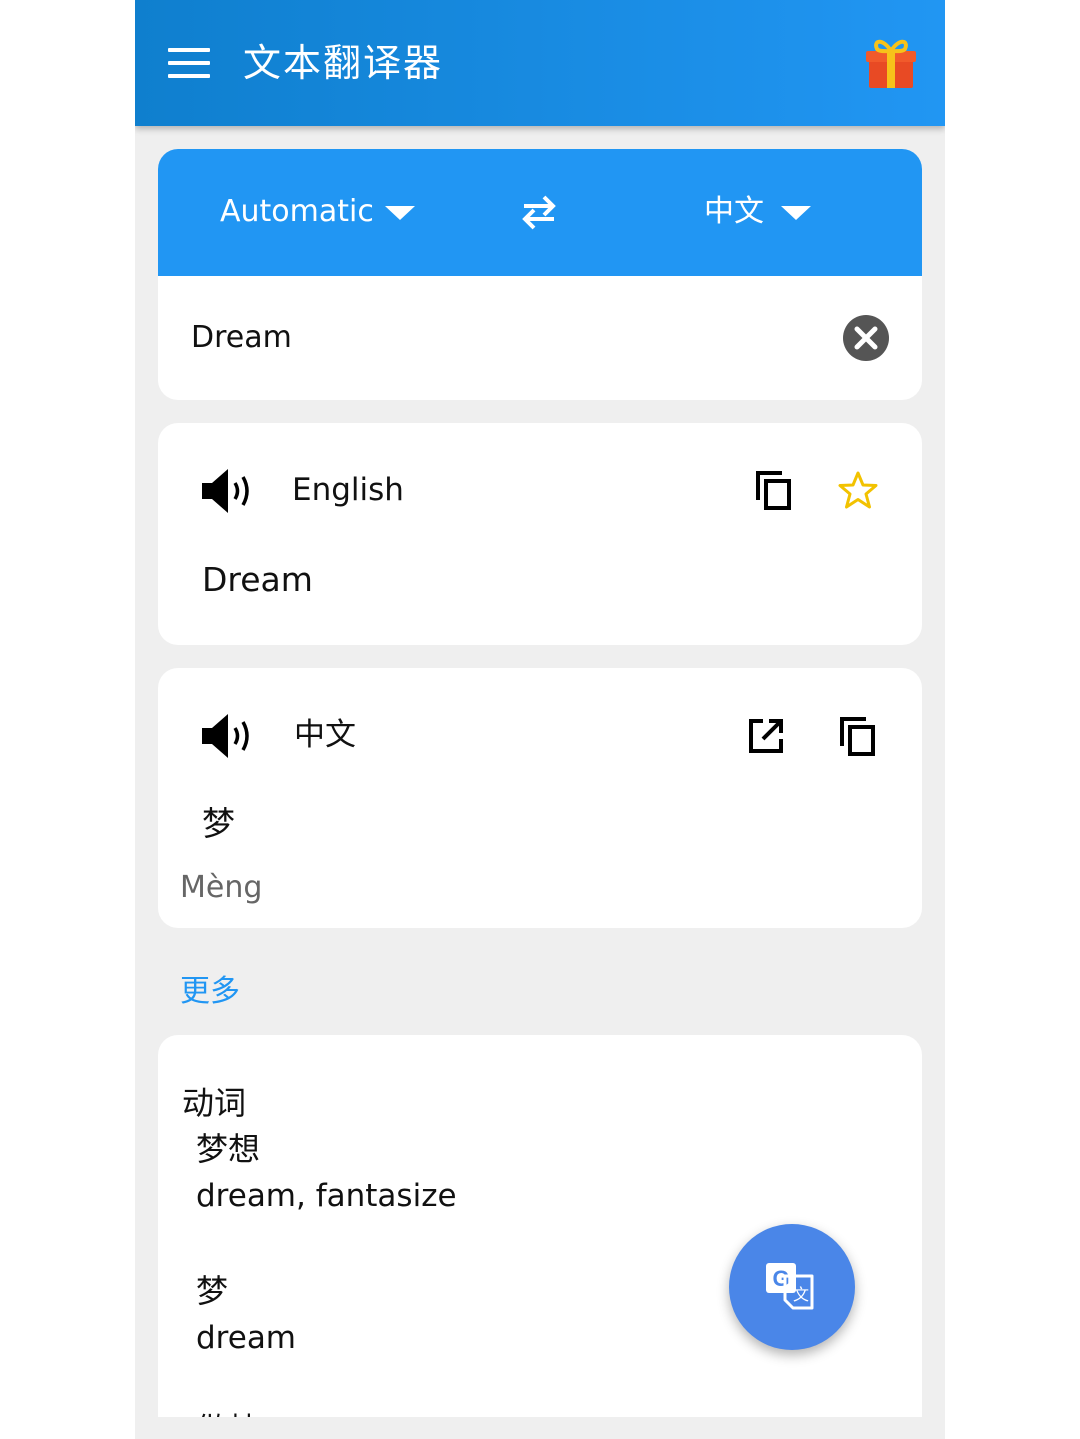  Describe the element at coordinates (858, 490) in the screenshot. I see `favorite-star-icon` at that location.